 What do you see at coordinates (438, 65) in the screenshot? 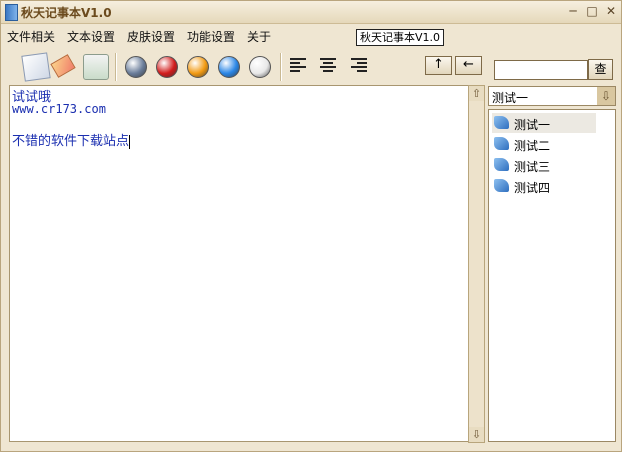
I see `move-up-button: ↑` at bounding box center [438, 65].